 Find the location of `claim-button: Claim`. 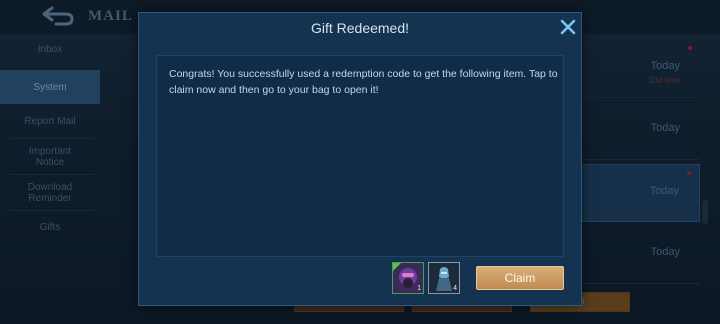

claim-button: Claim is located at coordinates (520, 278).